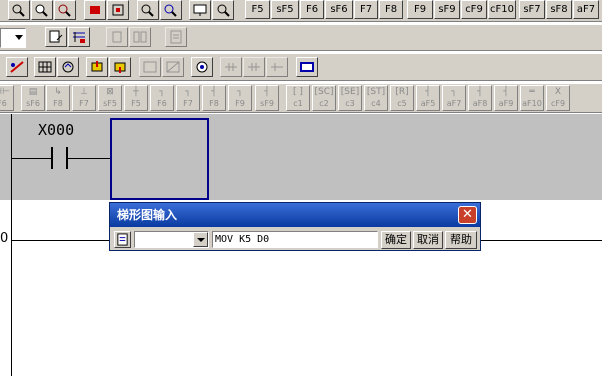 This screenshot has width=602, height=376. What do you see at coordinates (200, 239) in the screenshot?
I see `chevron-down-icon` at bounding box center [200, 239].